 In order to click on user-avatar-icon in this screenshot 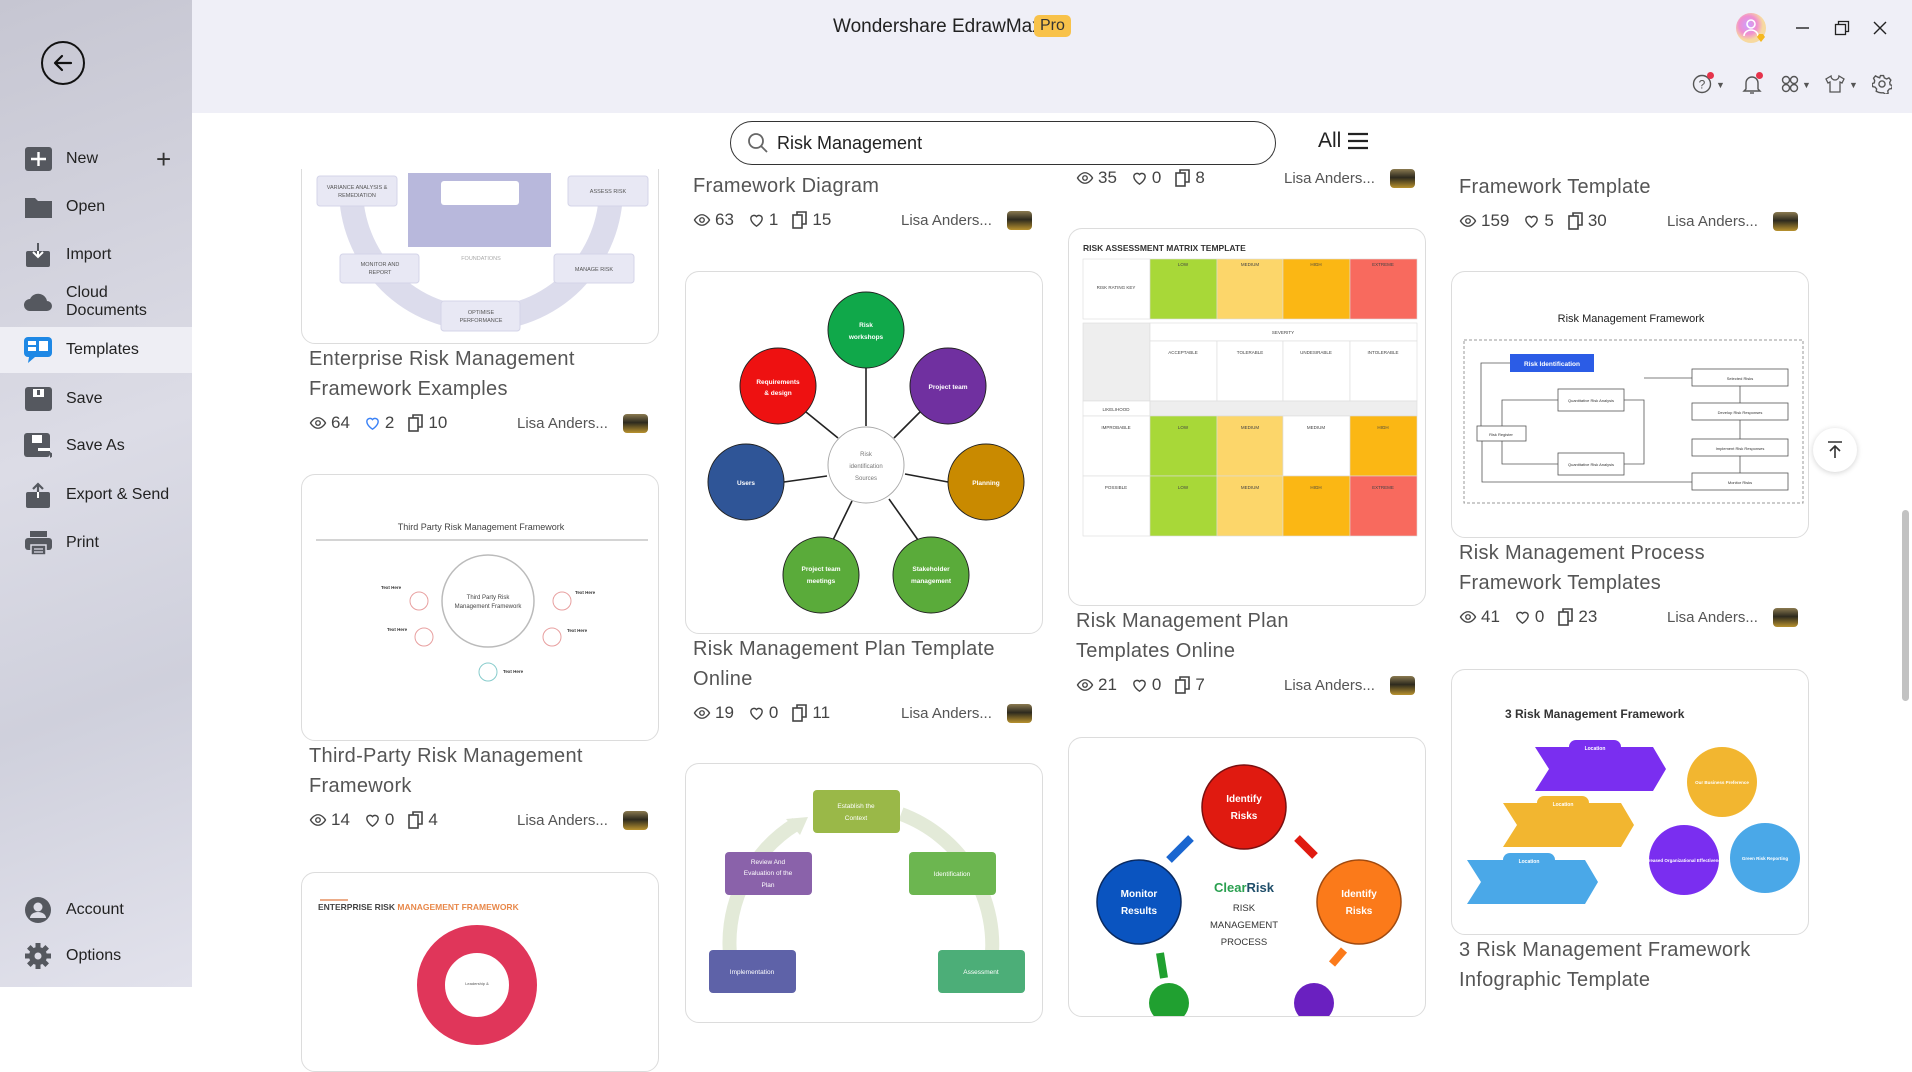, I will do `click(1751, 28)`.